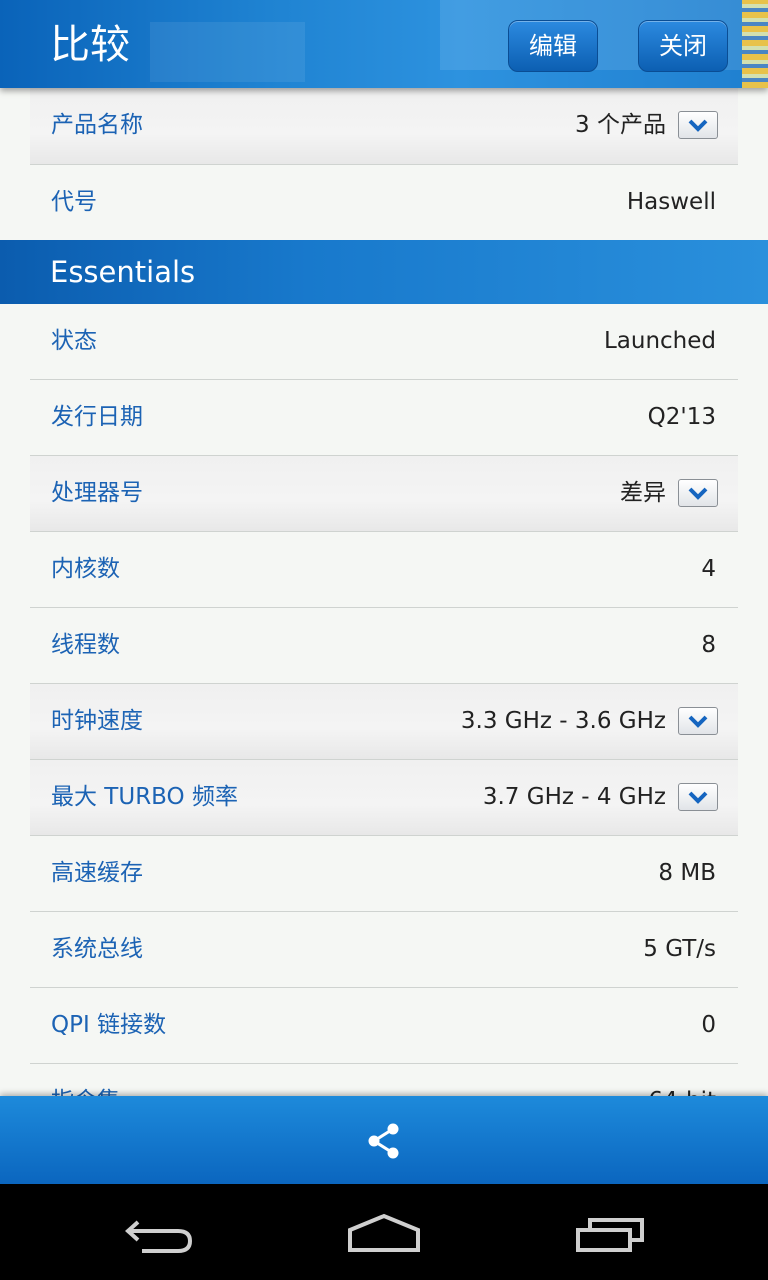  What do you see at coordinates (90, 45) in the screenshot?
I see `page-title: 比较` at bounding box center [90, 45].